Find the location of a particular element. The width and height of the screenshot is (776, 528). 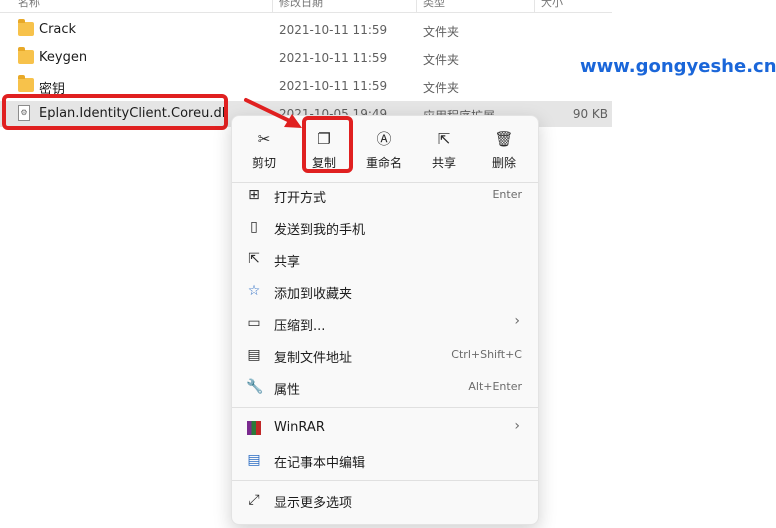

column-header: 名称 修改日期 类型 大小 is located at coordinates (306, 6).